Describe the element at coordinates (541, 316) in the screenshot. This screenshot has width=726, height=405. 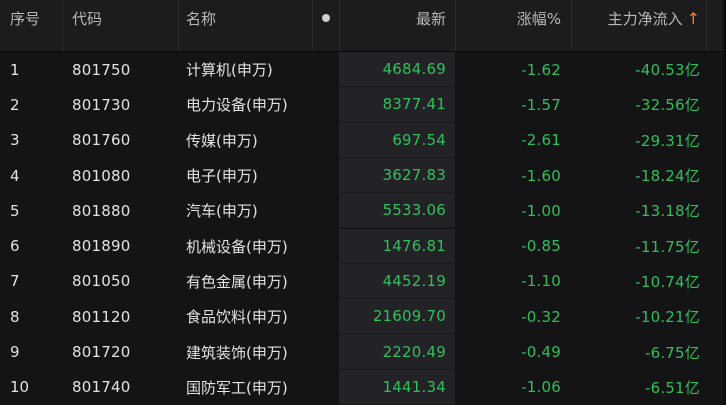
I see `row-change-pct: -0.32` at that location.